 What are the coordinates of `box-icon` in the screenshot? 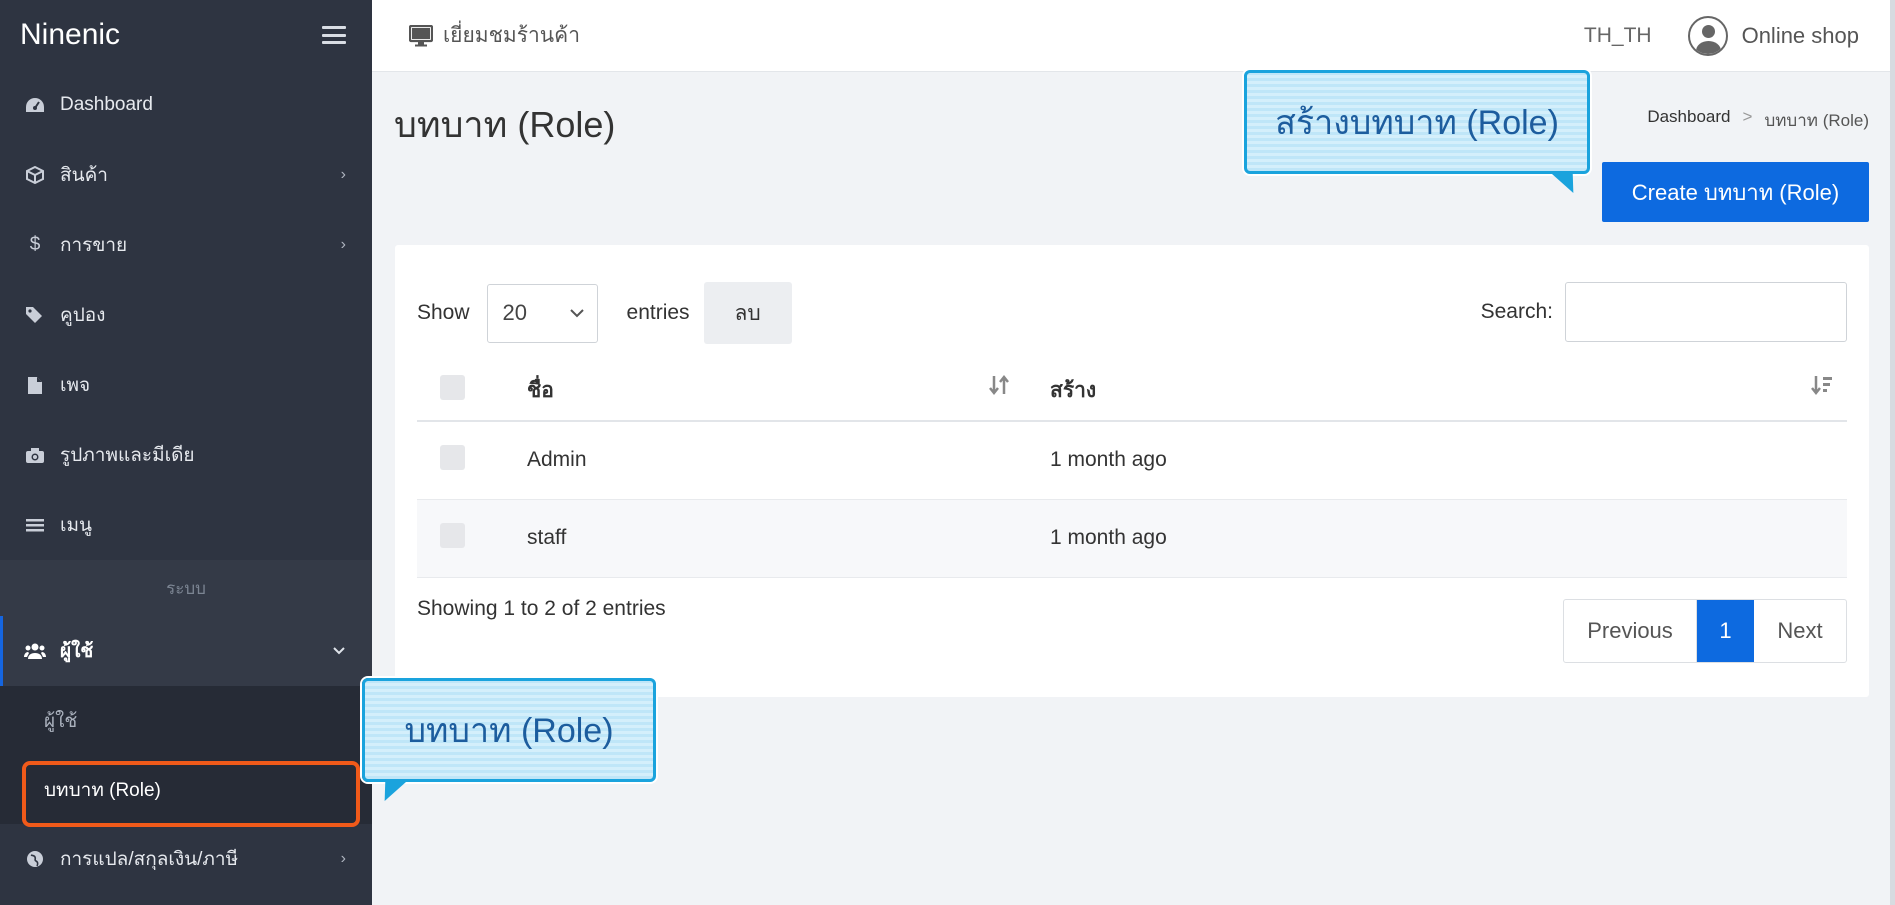 It's located at (35, 175).